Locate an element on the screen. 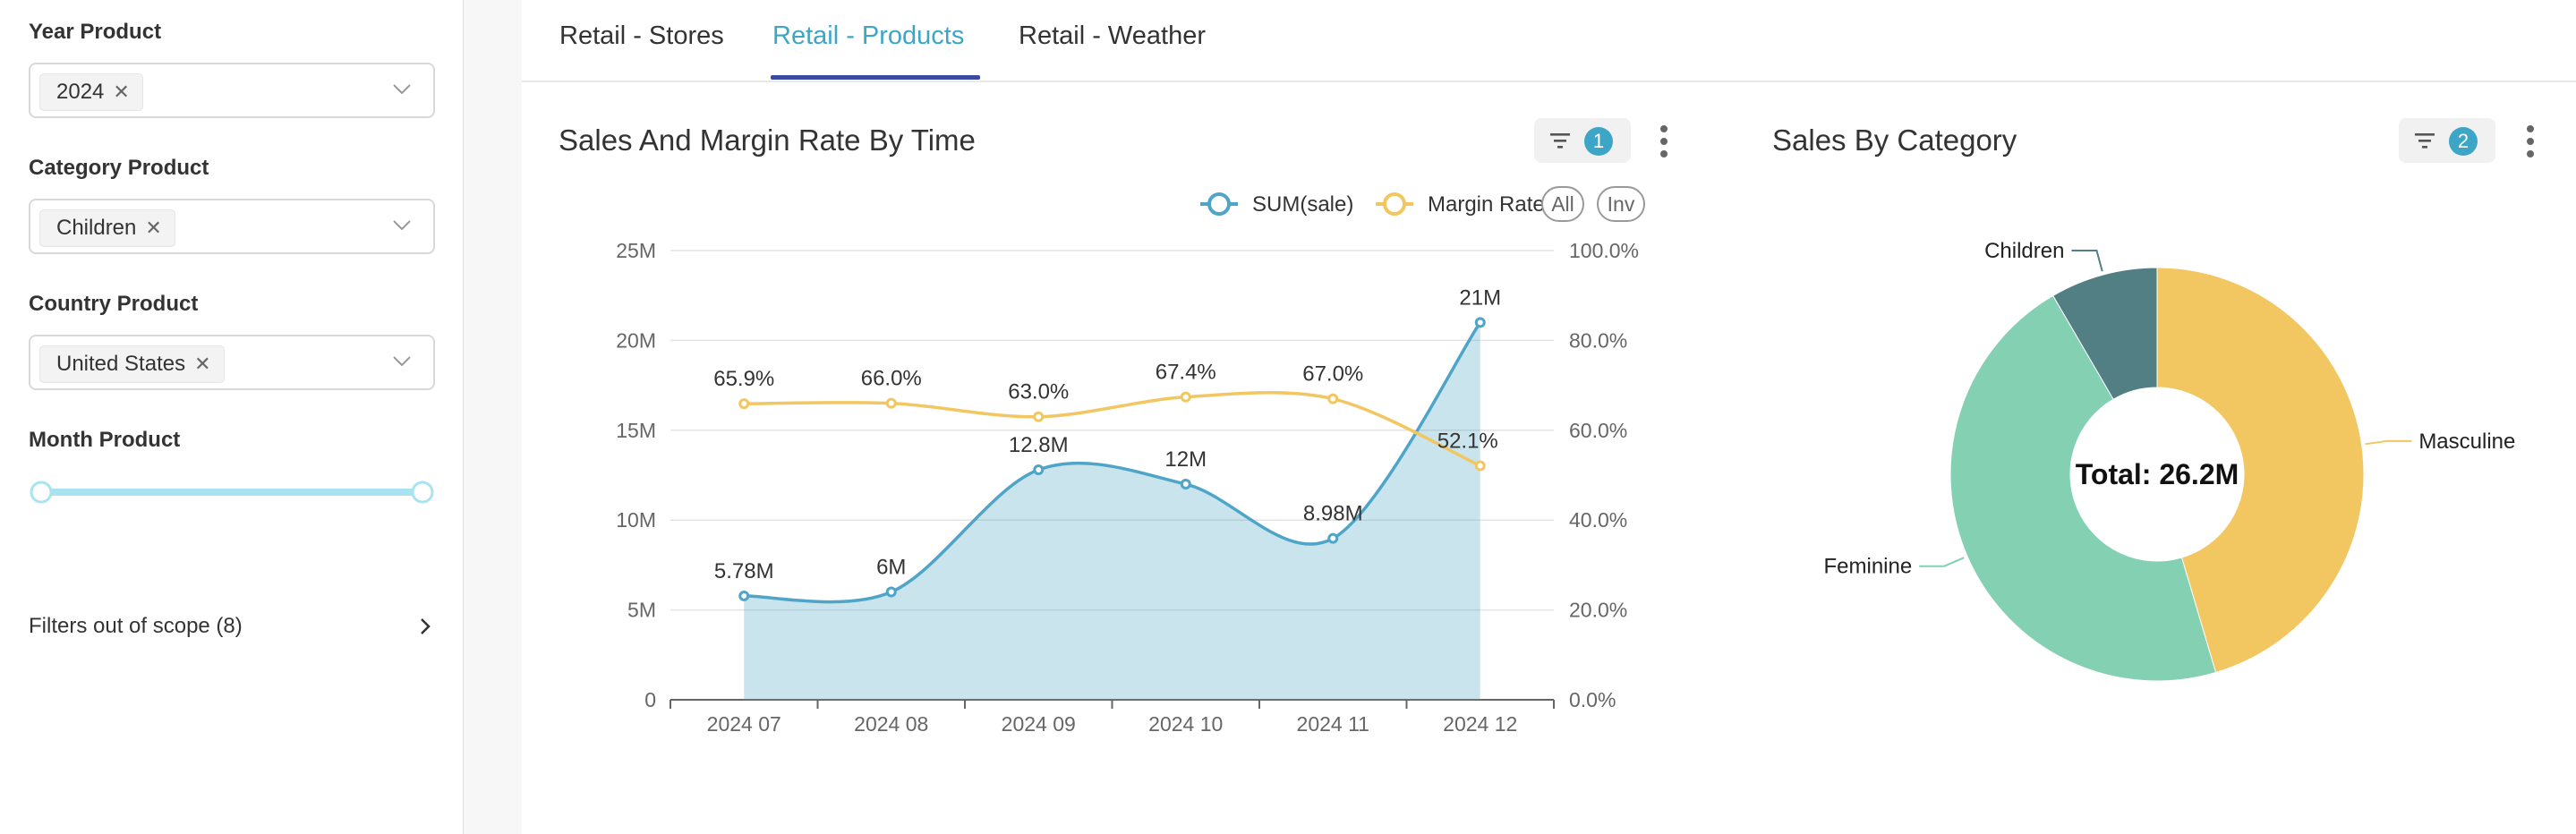  slider-handle-end is located at coordinates (422, 492).